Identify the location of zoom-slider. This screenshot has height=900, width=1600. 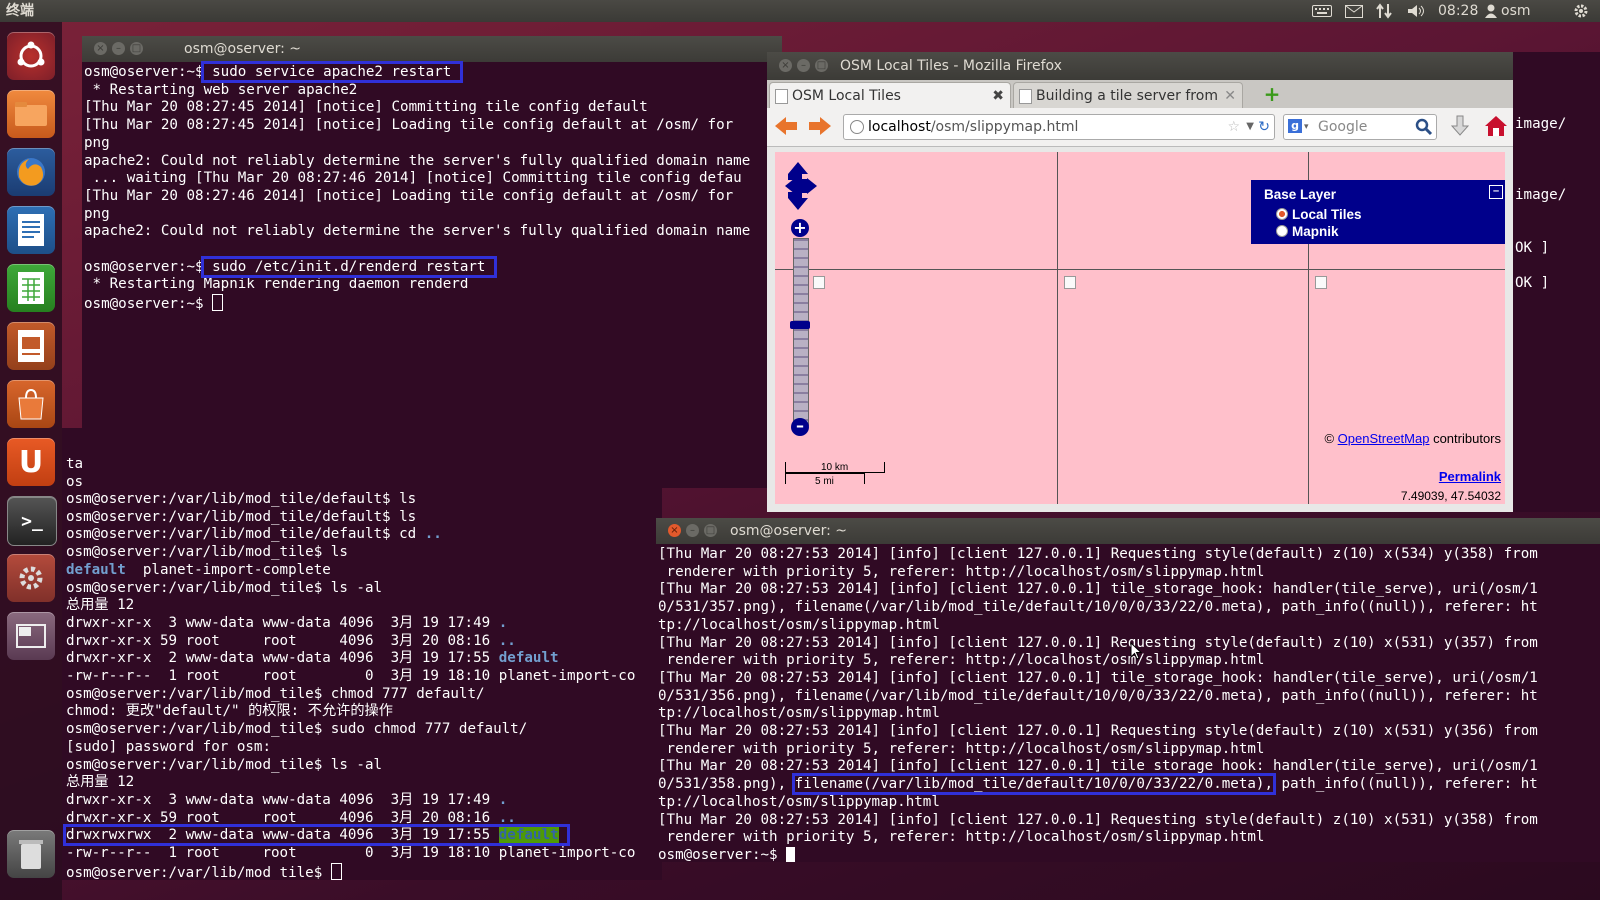
(801, 332).